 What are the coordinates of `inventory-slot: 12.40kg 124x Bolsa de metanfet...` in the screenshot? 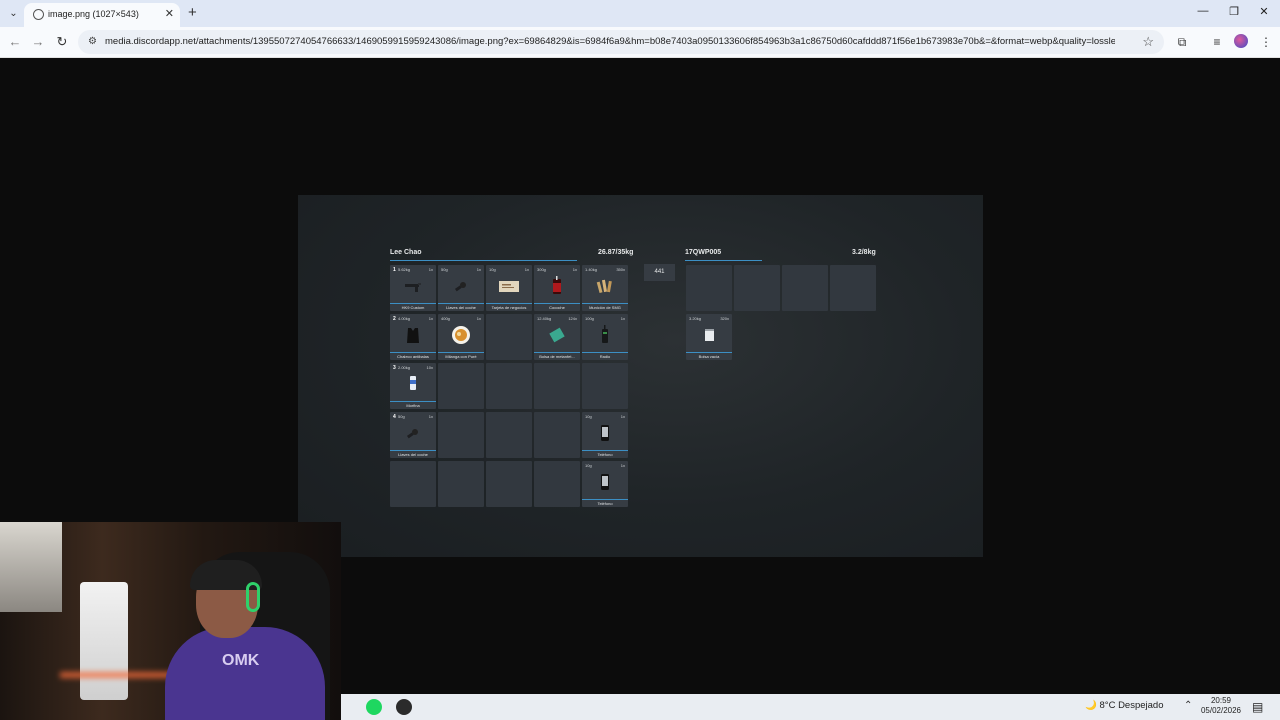 It's located at (557, 337).